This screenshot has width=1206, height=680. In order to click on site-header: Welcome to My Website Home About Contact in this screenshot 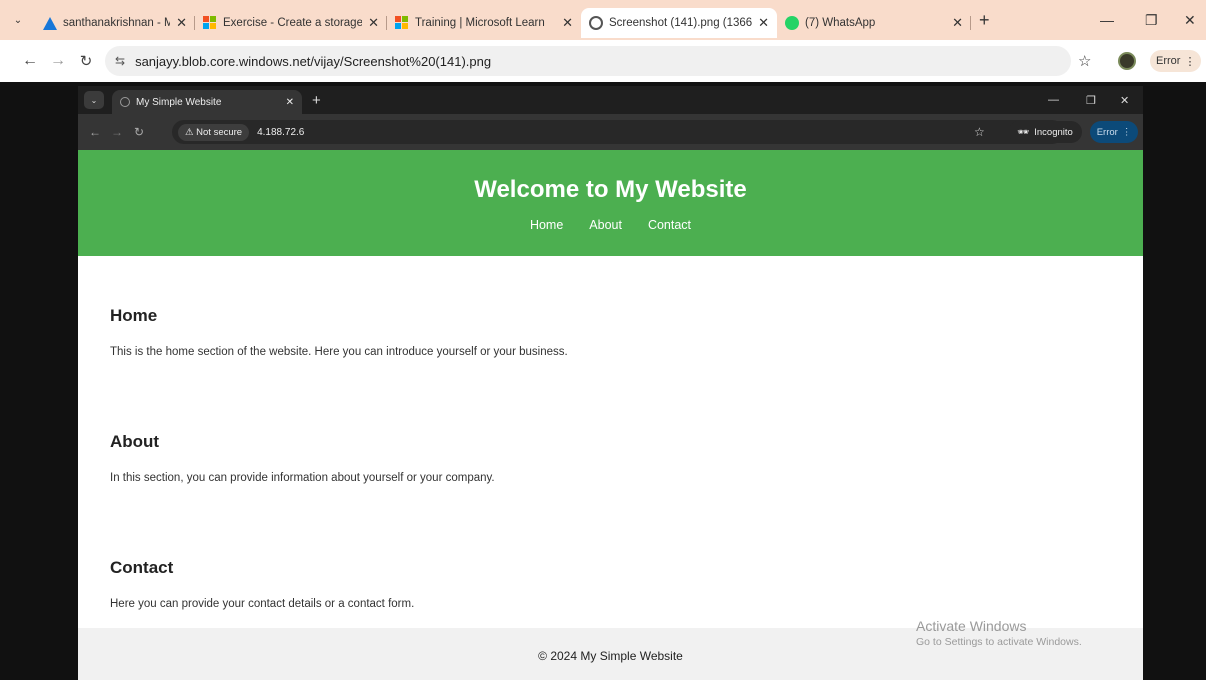, I will do `click(610, 203)`.